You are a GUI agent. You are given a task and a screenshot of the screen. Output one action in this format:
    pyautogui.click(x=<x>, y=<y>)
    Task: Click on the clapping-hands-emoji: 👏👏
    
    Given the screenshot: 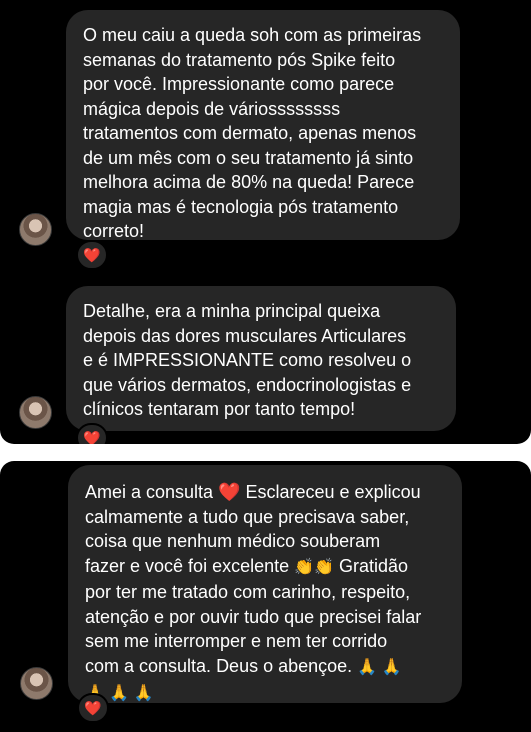 What is the action you would take?
    pyautogui.click(x=314, y=567)
    